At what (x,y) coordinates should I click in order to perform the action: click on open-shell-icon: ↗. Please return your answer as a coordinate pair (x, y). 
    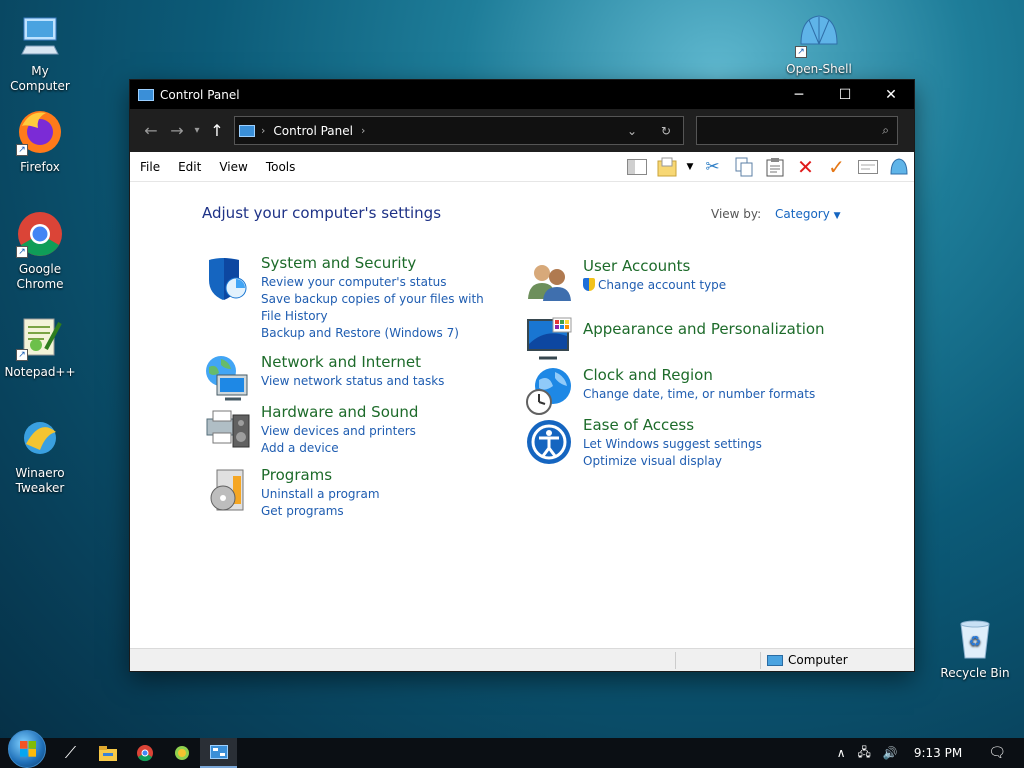
    Looking at the image, I should click on (819, 34).